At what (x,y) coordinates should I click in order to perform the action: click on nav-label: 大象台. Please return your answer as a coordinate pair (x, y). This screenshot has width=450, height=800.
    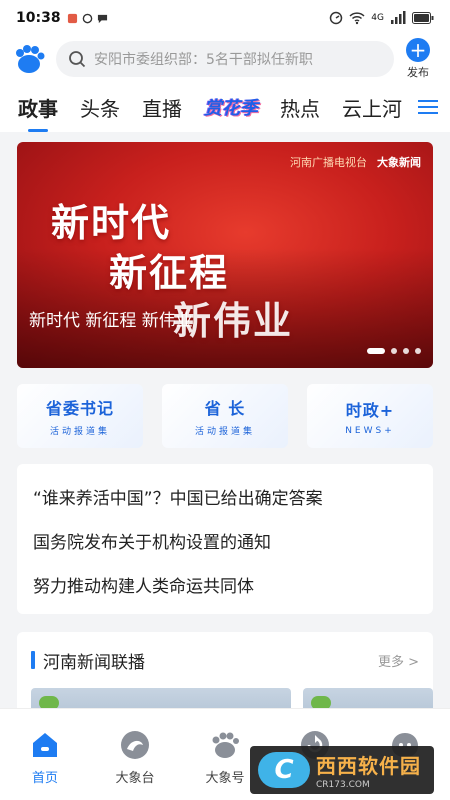
    Looking at the image, I should click on (135, 778).